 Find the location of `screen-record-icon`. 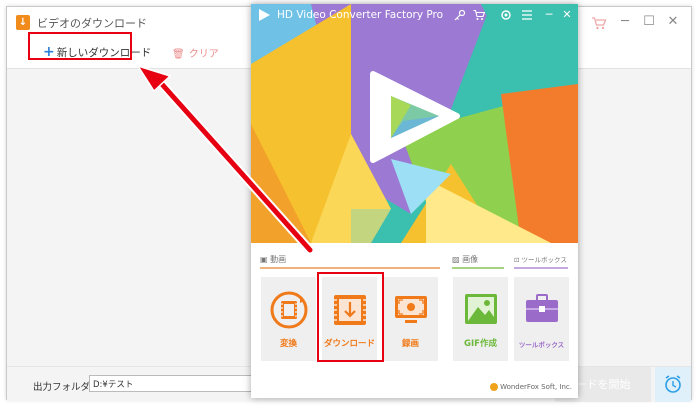

screen-record-icon is located at coordinates (410, 309).